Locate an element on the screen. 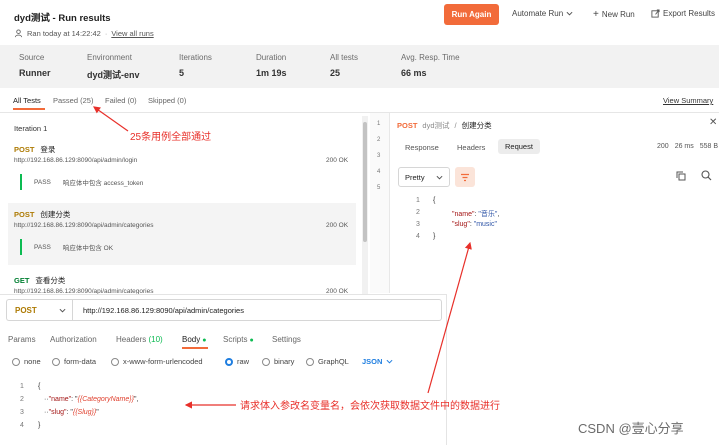 The height and width of the screenshot is (445, 719). arrow-to-passed is located at coordinates (111, 119).